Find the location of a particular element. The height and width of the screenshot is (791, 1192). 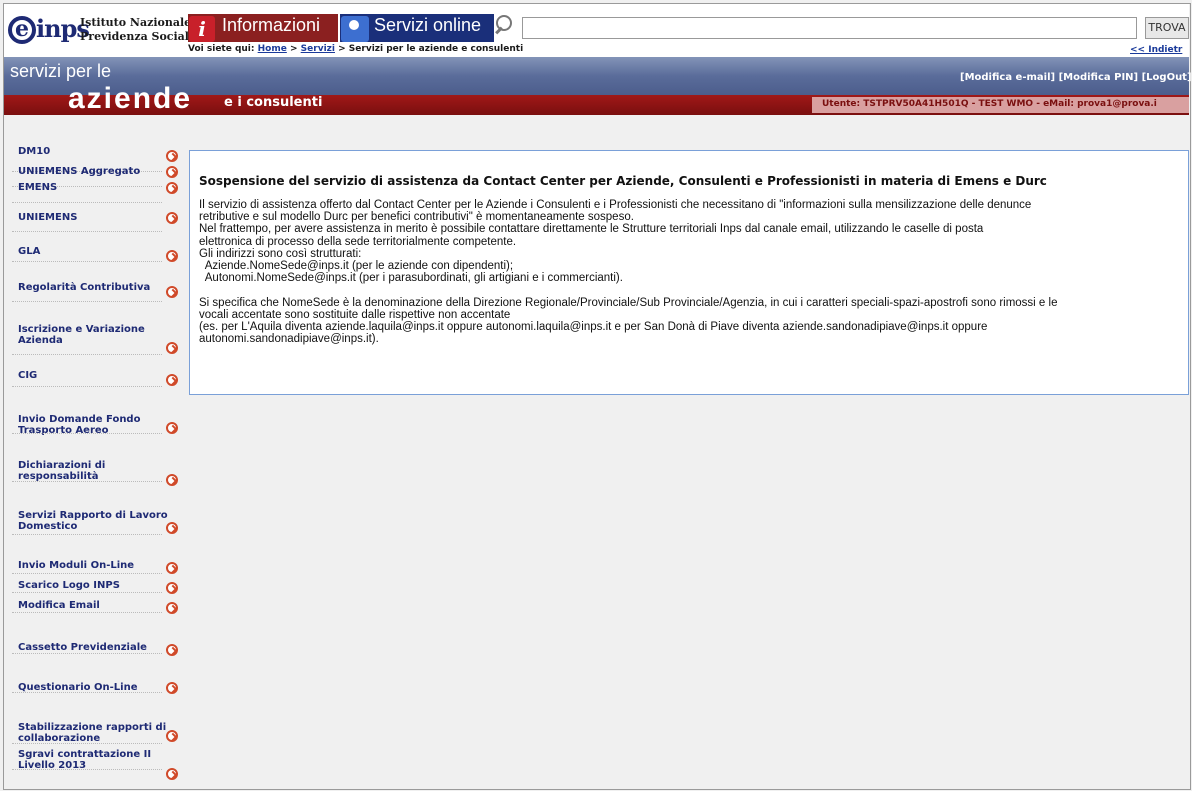

breadcrumb-prefix: Voi siete qui: is located at coordinates (221, 49).